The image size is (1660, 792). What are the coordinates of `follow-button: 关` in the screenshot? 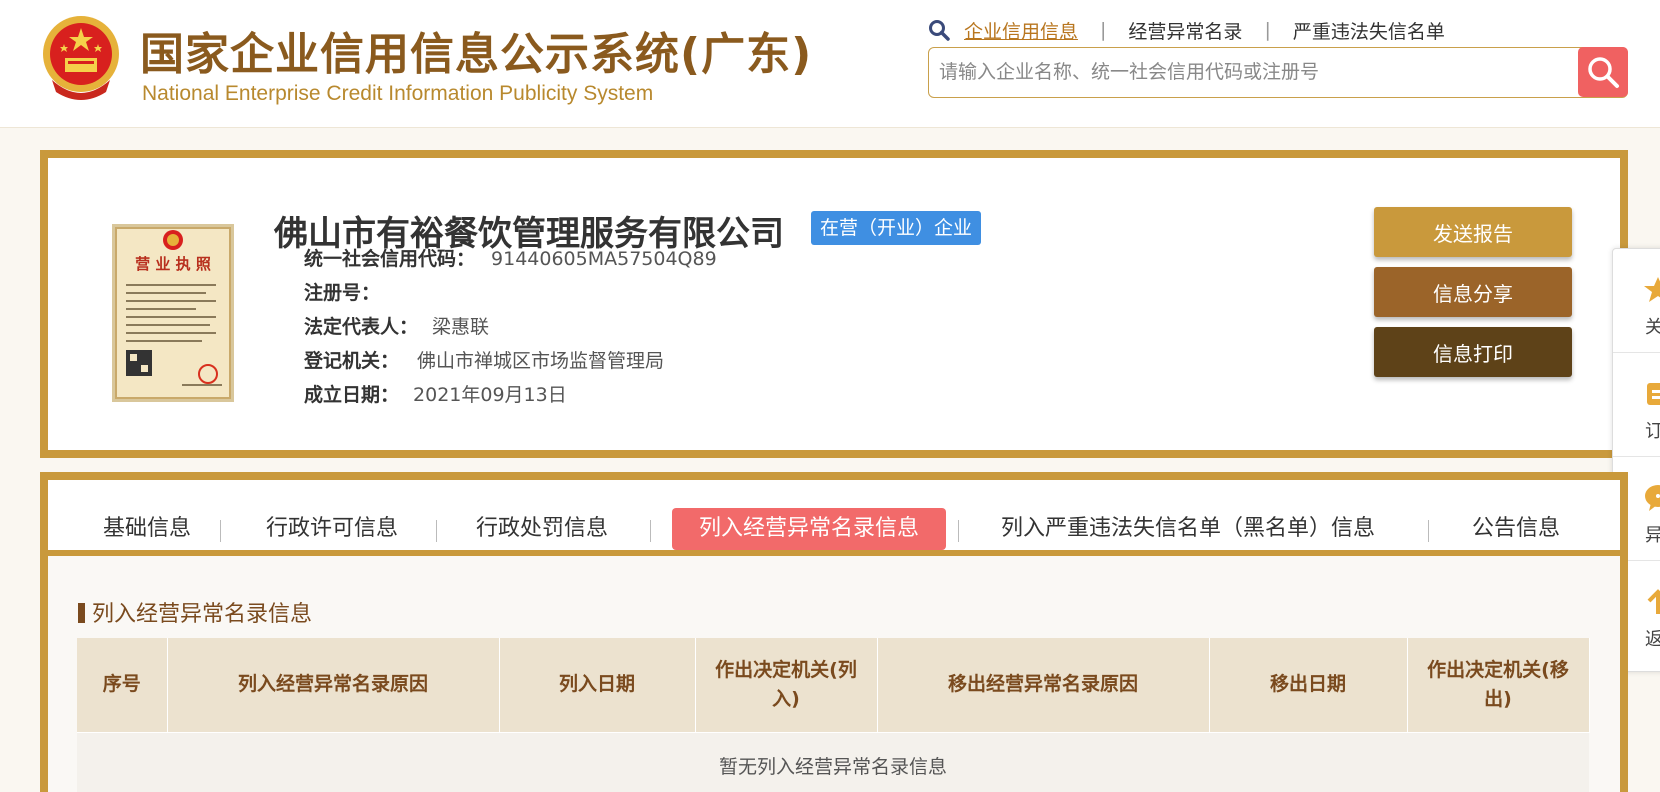 It's located at (1636, 301).